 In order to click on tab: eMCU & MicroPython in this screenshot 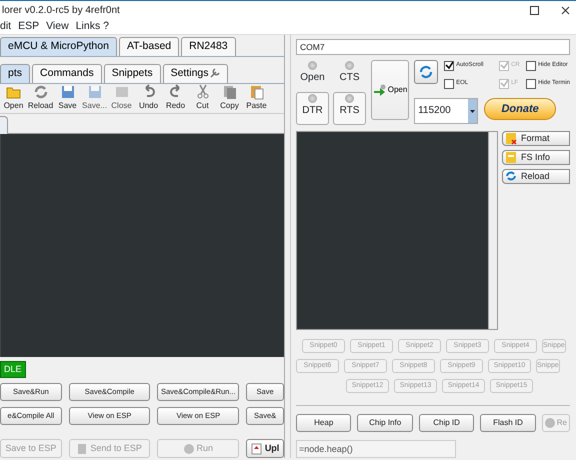, I will do `click(58, 46)`.